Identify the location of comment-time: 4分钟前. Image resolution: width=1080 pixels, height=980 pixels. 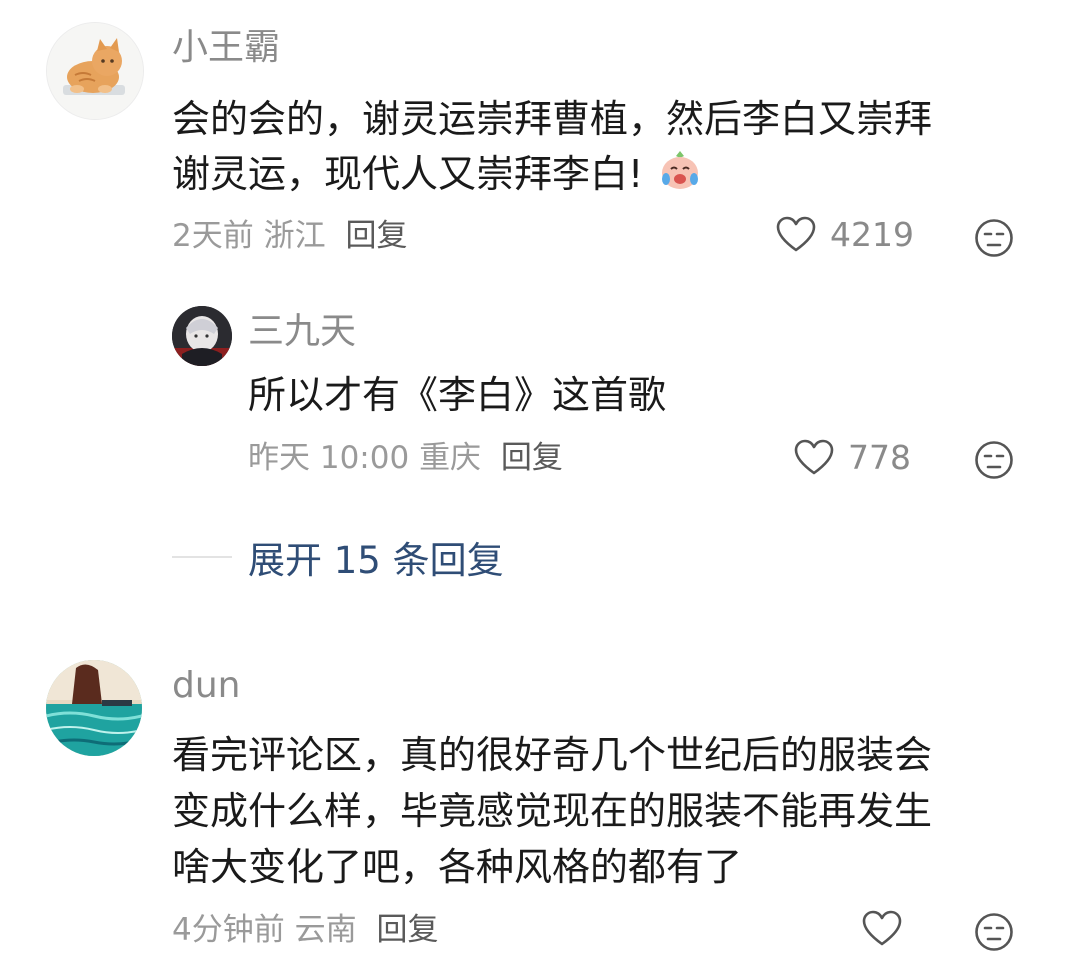
(228, 930).